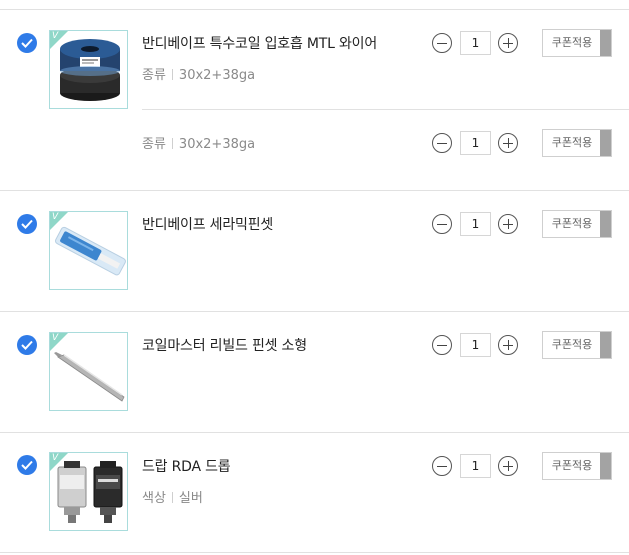 The image size is (629, 555). I want to click on product-name: 반디베이프 특수코일 입호흡 MTL 와이어, so click(259, 43).